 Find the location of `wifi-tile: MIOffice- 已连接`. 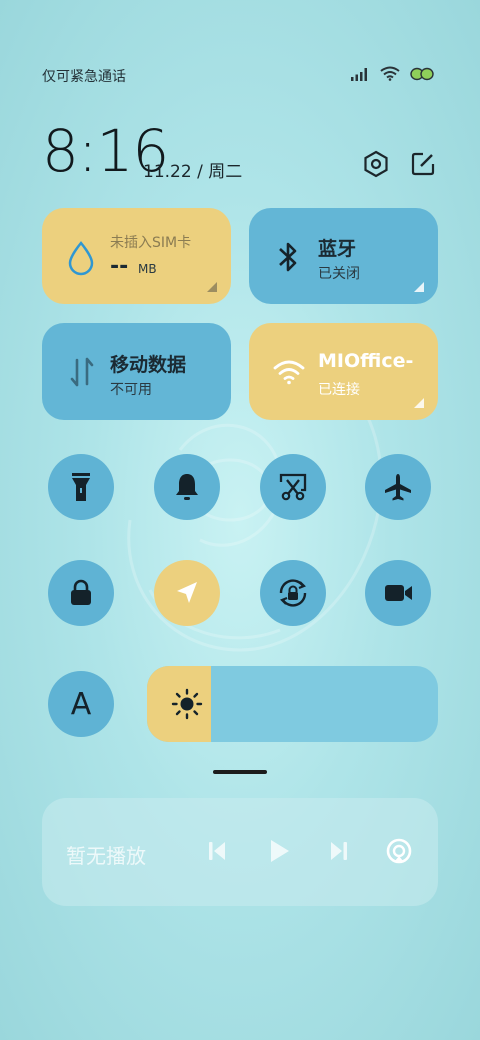

wifi-tile: MIOffice- 已连接 is located at coordinates (343, 371).